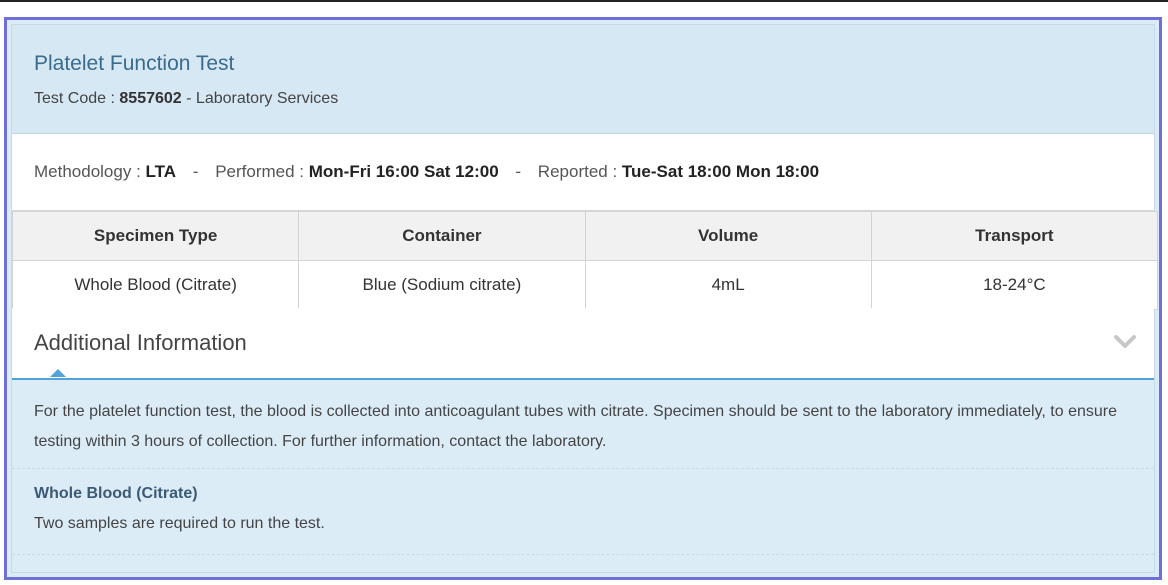 This screenshot has height=585, width=1168. What do you see at coordinates (87, 171) in the screenshot?
I see `methodology-label: Methodology :` at bounding box center [87, 171].